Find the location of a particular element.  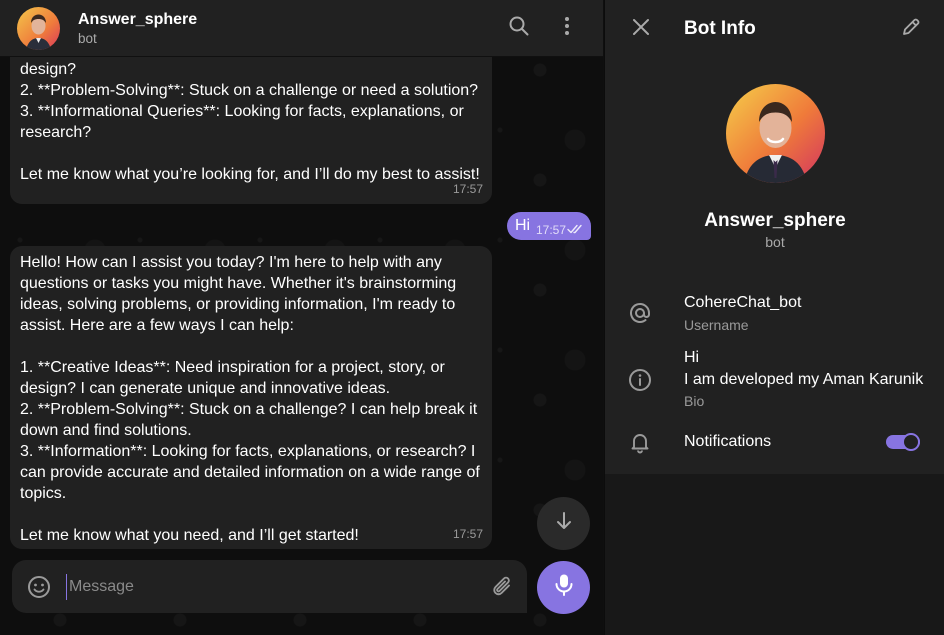

message-line: research? is located at coordinates (56, 132).